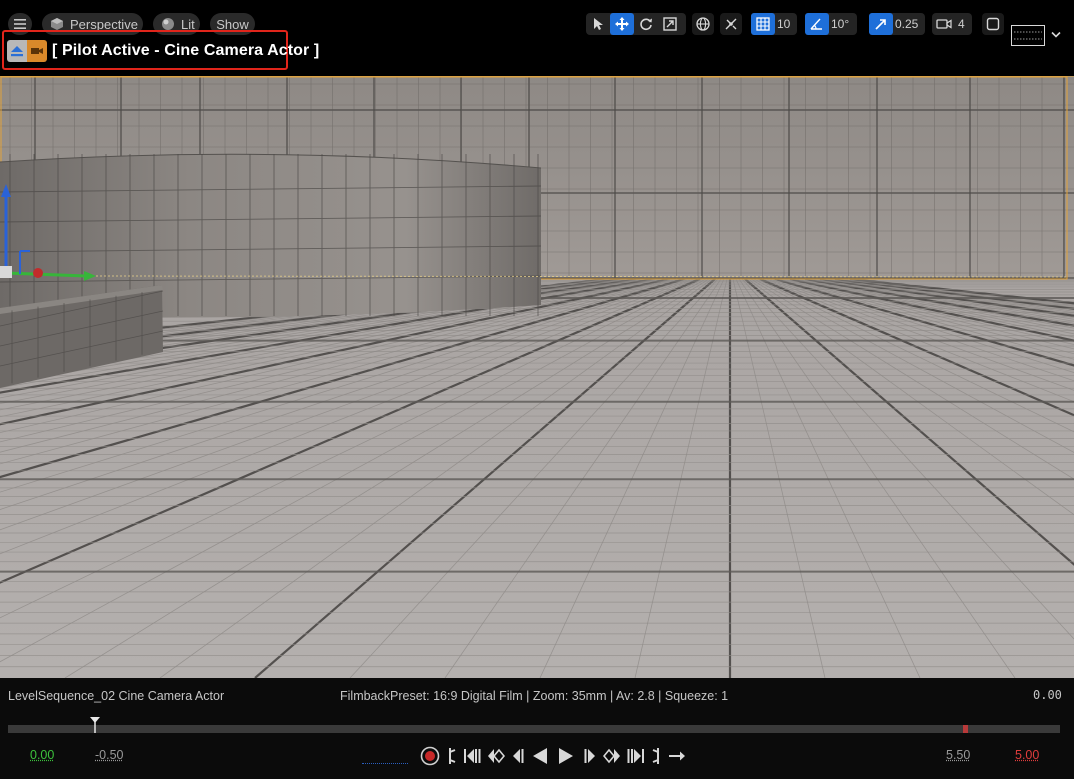 Image resolution: width=1074 pixels, height=779 pixels. Describe the element at coordinates (95, 725) in the screenshot. I see `playhead-marker` at that location.